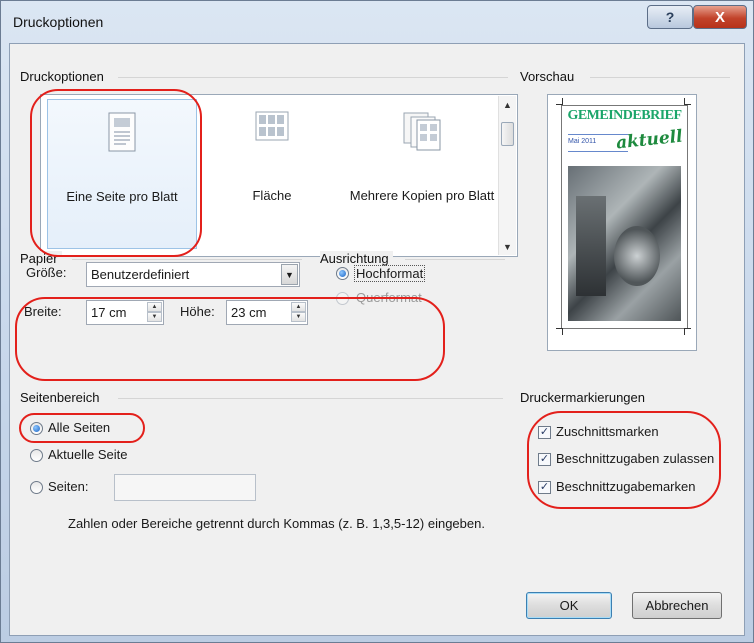  Describe the element at coordinates (289, 274) in the screenshot. I see `chevron-down-icon: ▼` at that location.